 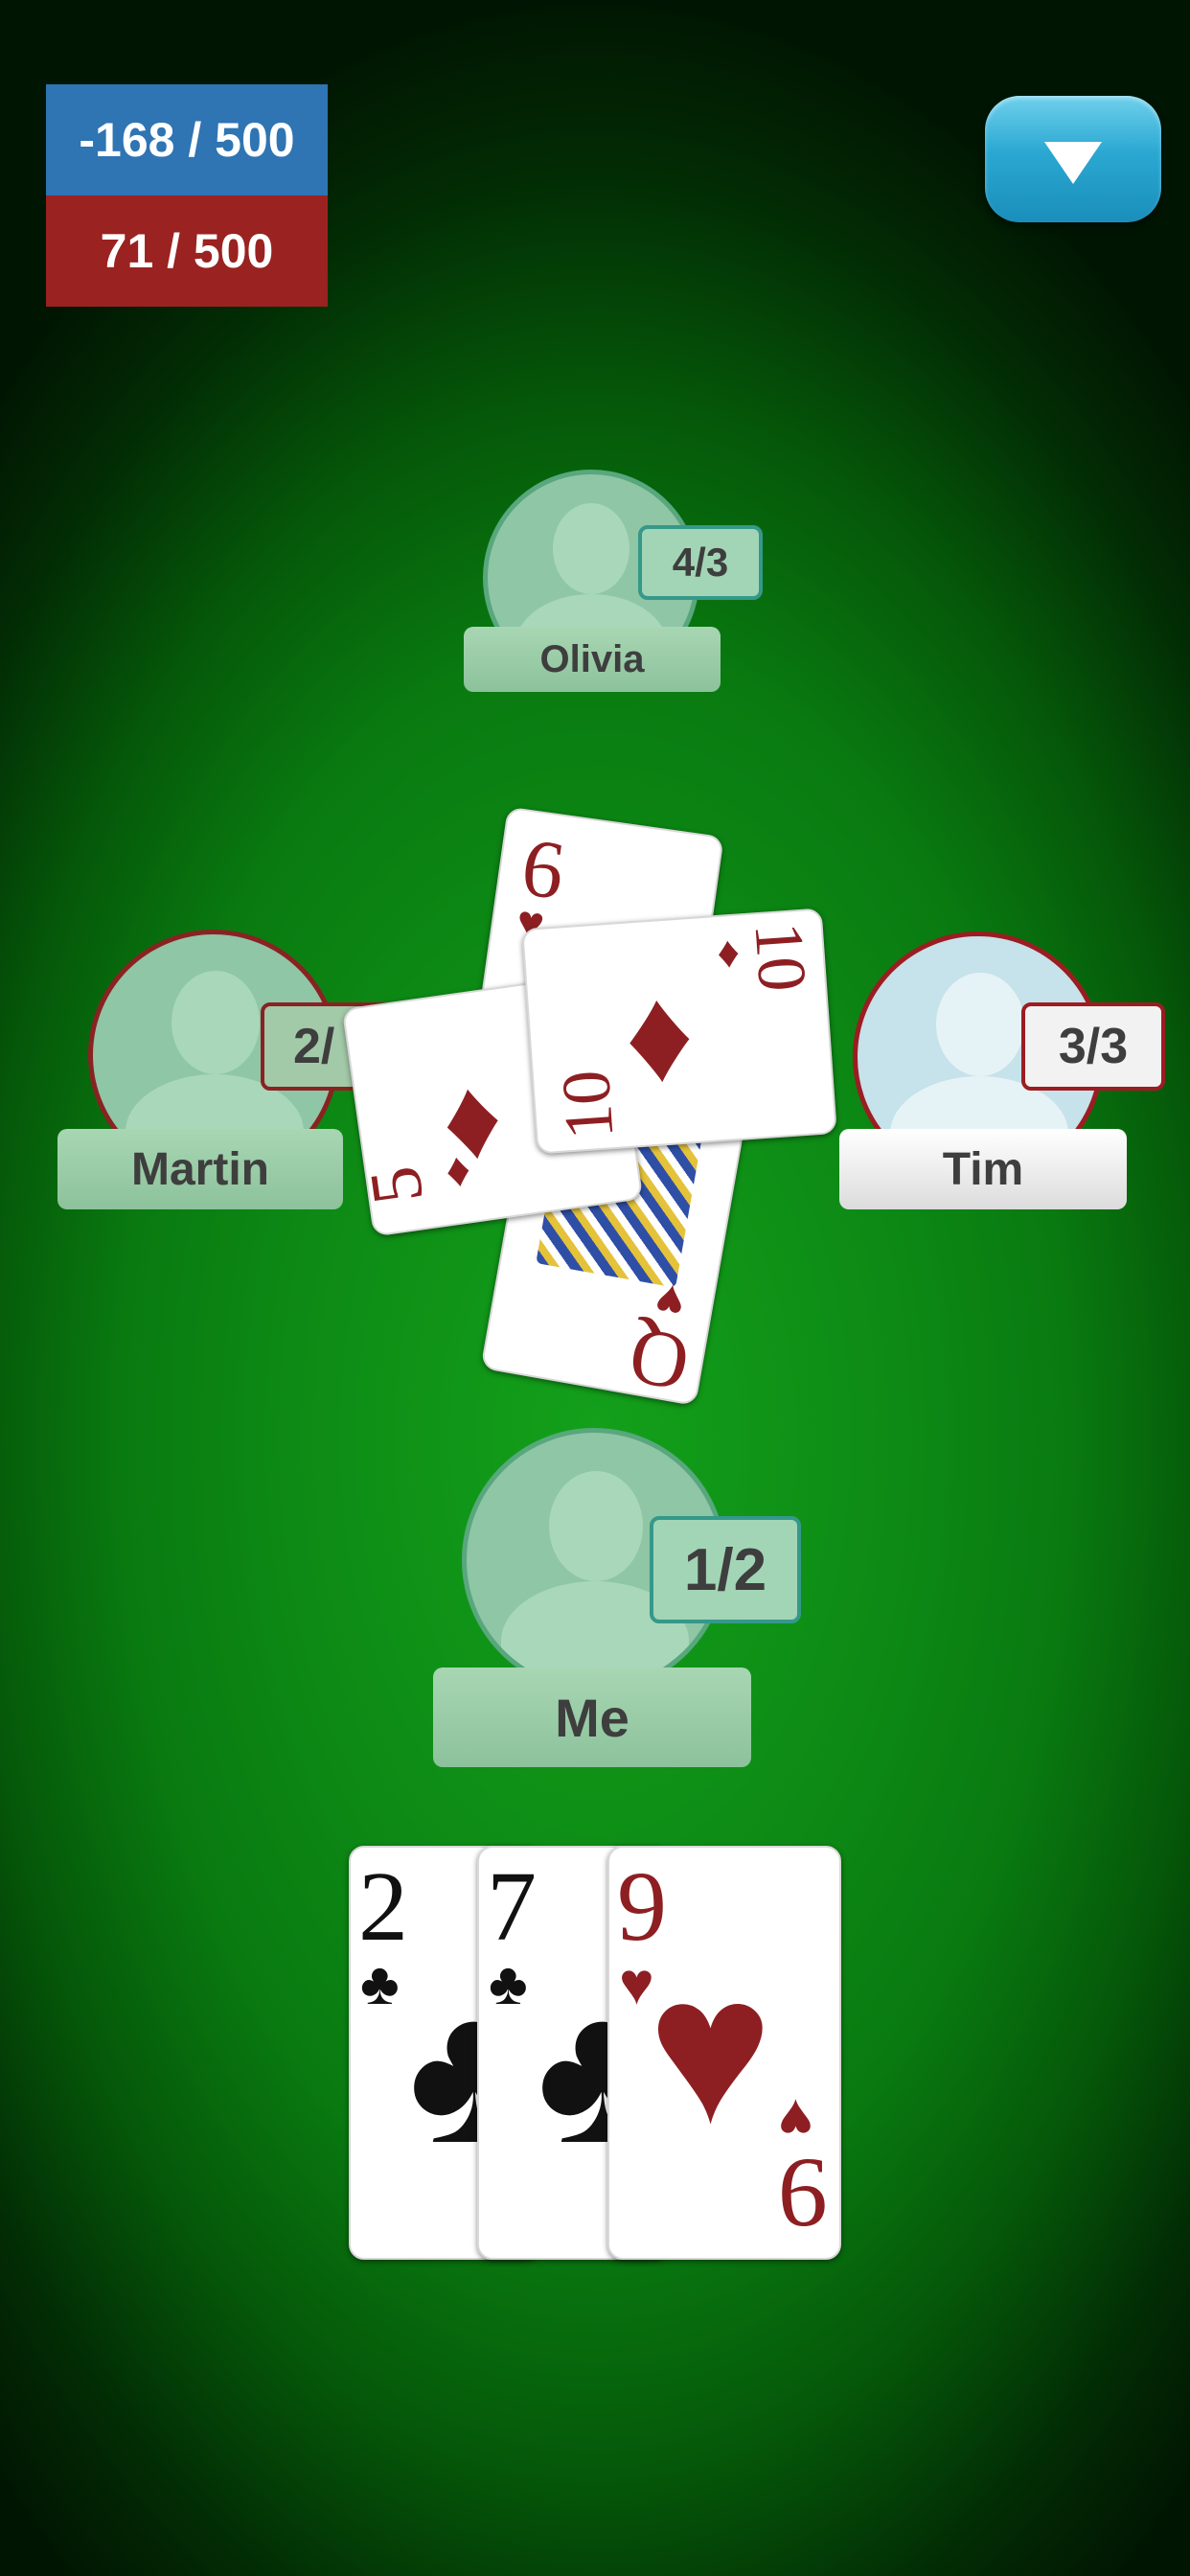 I want to click on card-center-pip: ♥, so click(x=711, y=2049).